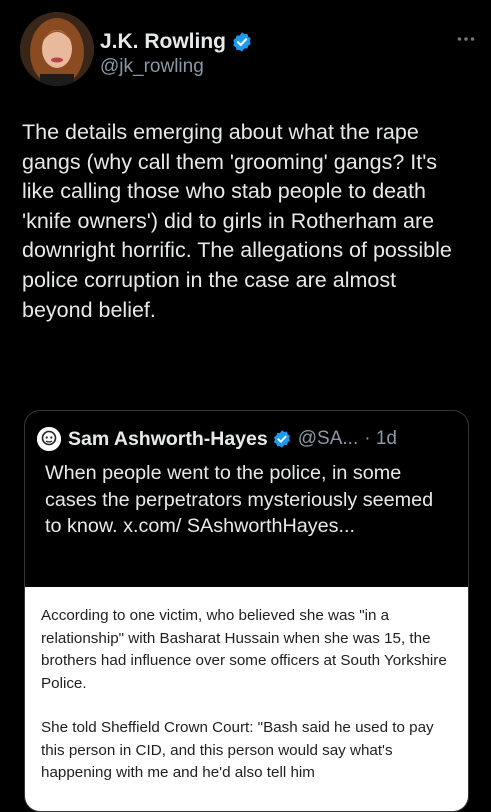  Describe the element at coordinates (466, 36) in the screenshot. I see `more-options-icon` at that location.